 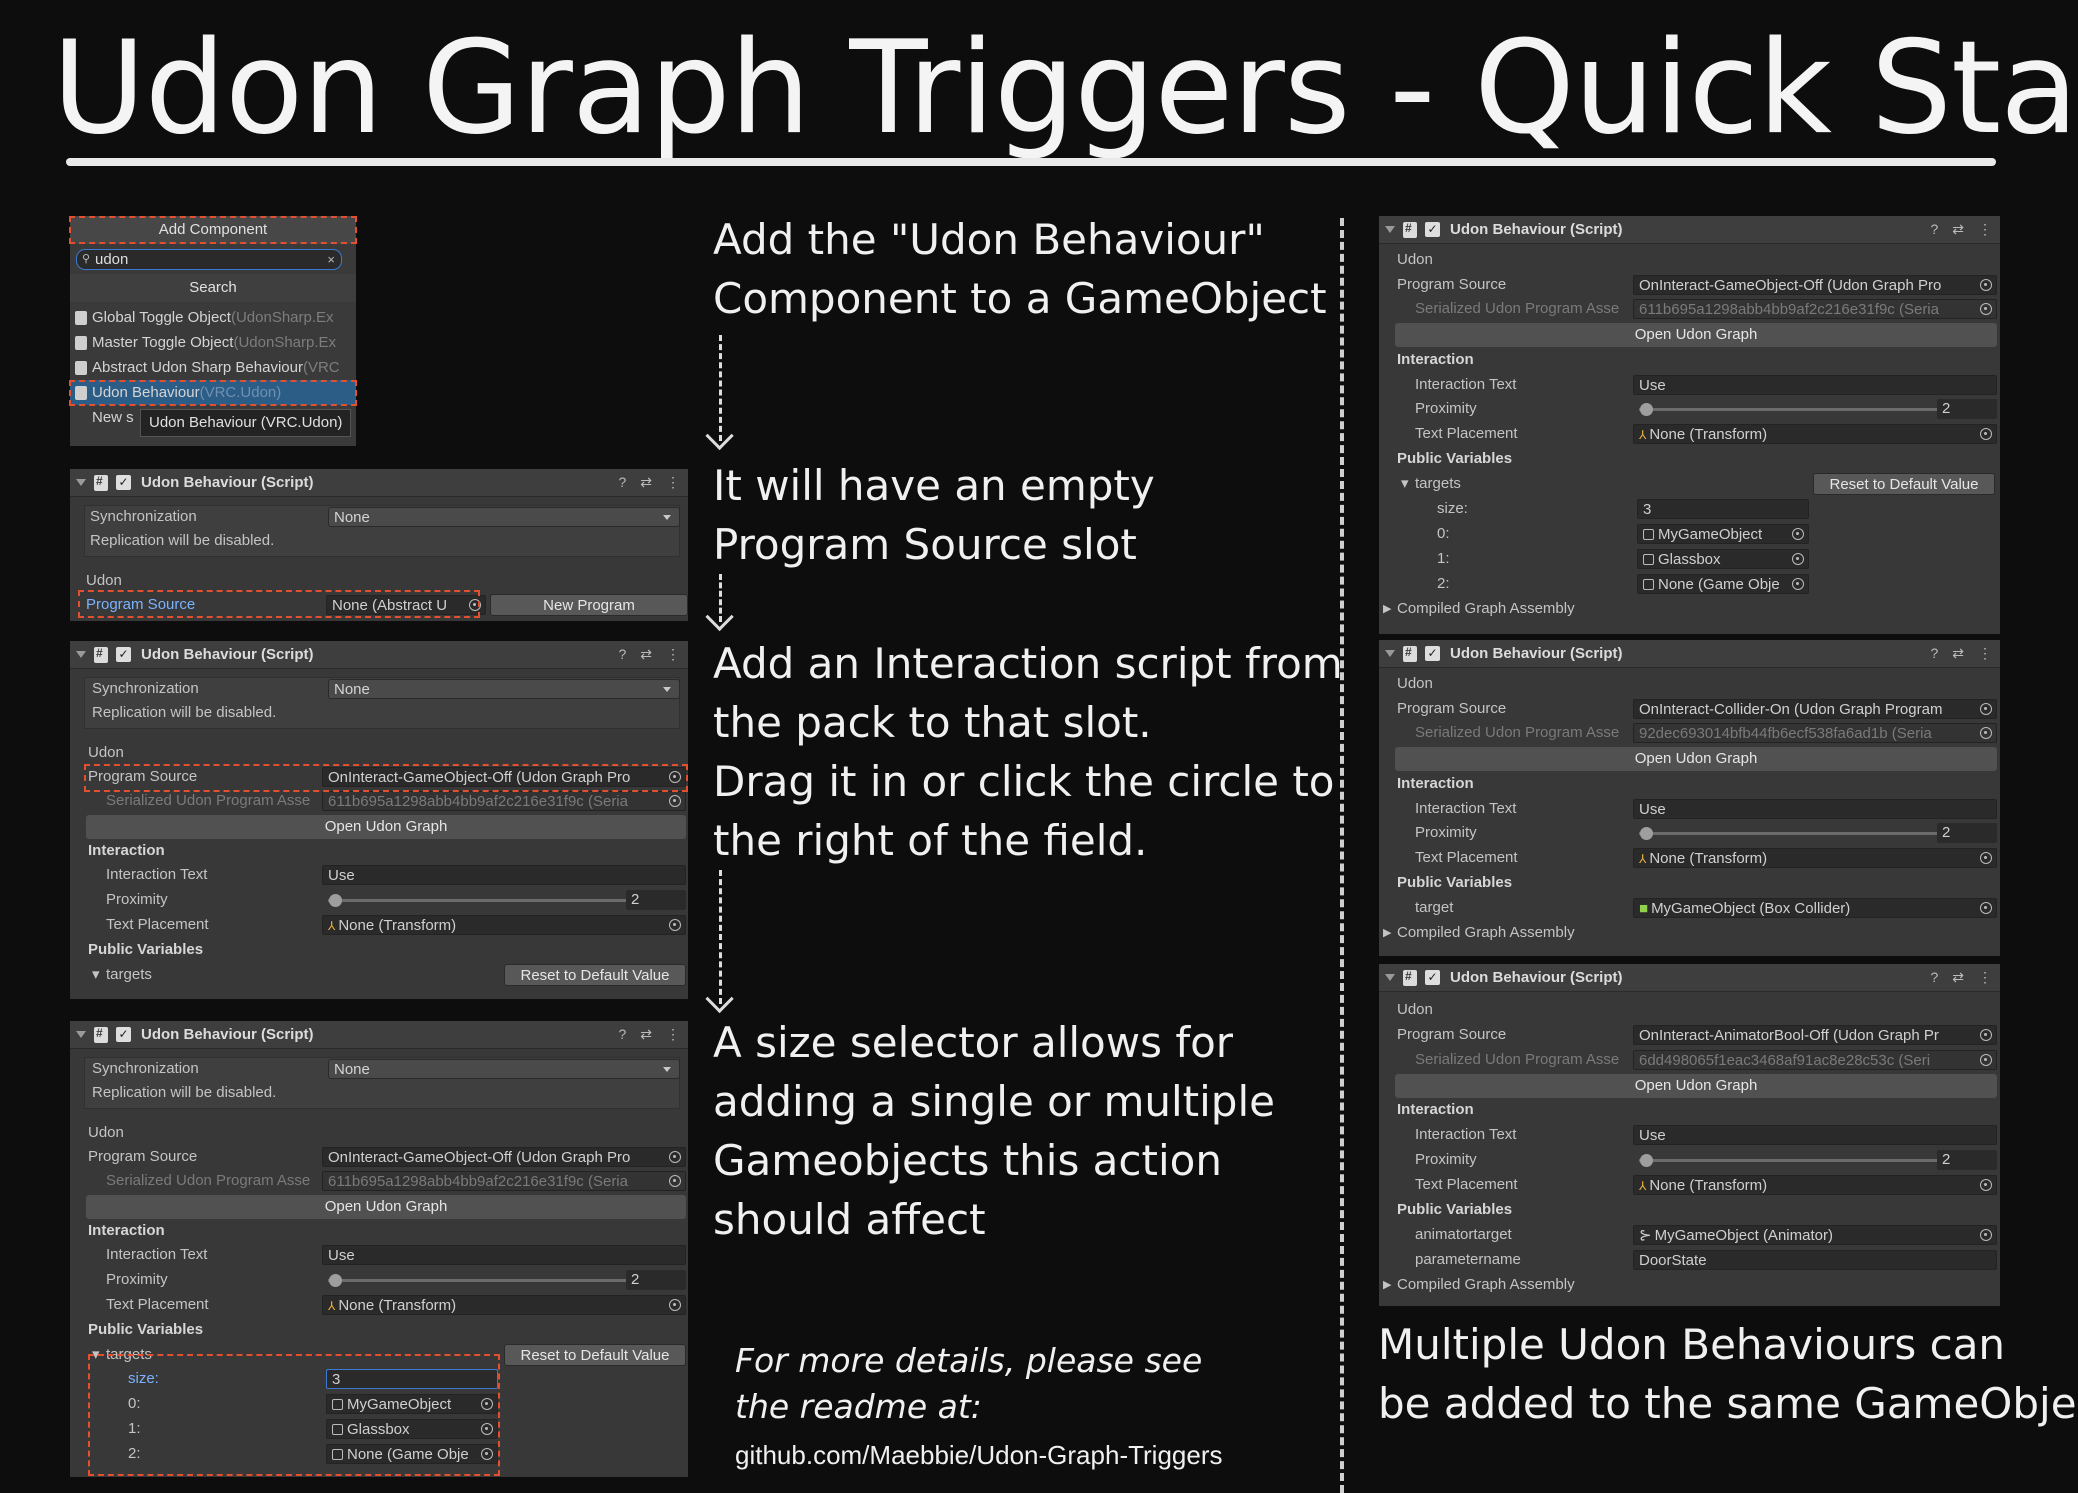 I want to click on target-field: None (Game Obje, so click(x=1723, y=584).